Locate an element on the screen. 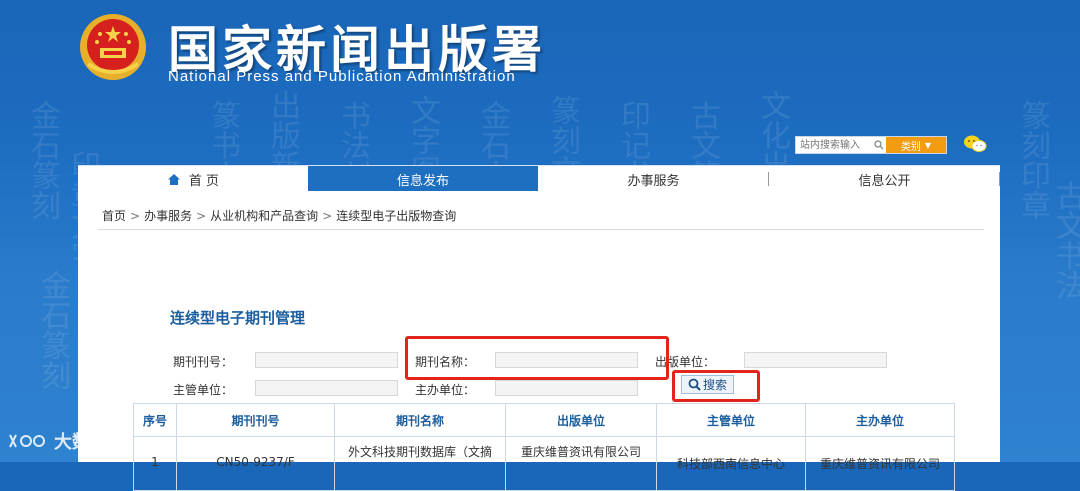 Image resolution: width=1080 pixels, height=491 pixels. highlight-journal-name is located at coordinates (537, 358).